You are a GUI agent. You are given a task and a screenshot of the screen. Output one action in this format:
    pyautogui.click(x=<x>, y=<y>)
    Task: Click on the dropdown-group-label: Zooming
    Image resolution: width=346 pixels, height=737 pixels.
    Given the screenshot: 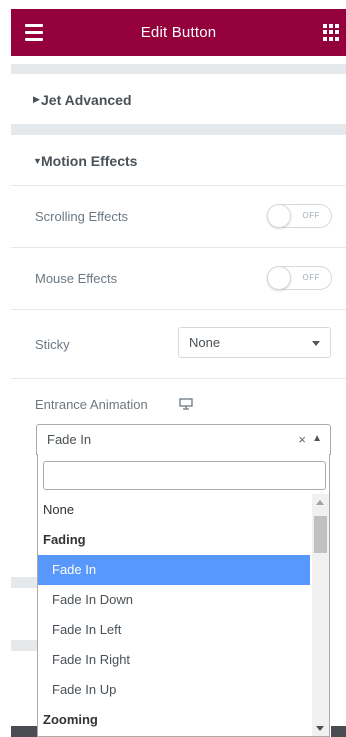 What is the action you would take?
    pyautogui.click(x=70, y=719)
    